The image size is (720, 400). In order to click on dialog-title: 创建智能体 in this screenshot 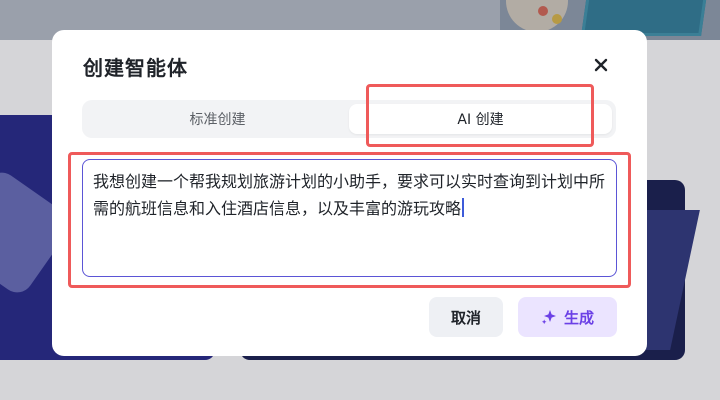, I will do `click(135, 68)`.